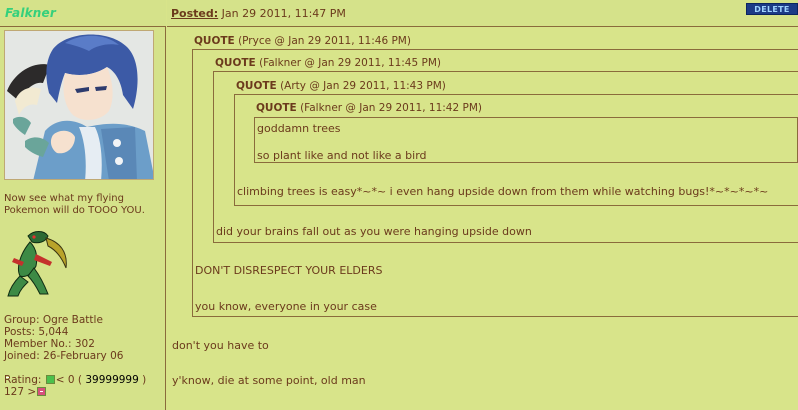 This screenshot has height=410, width=798. I want to click on quote-1-line-2: you know, everyone in your case, so click(286, 306).